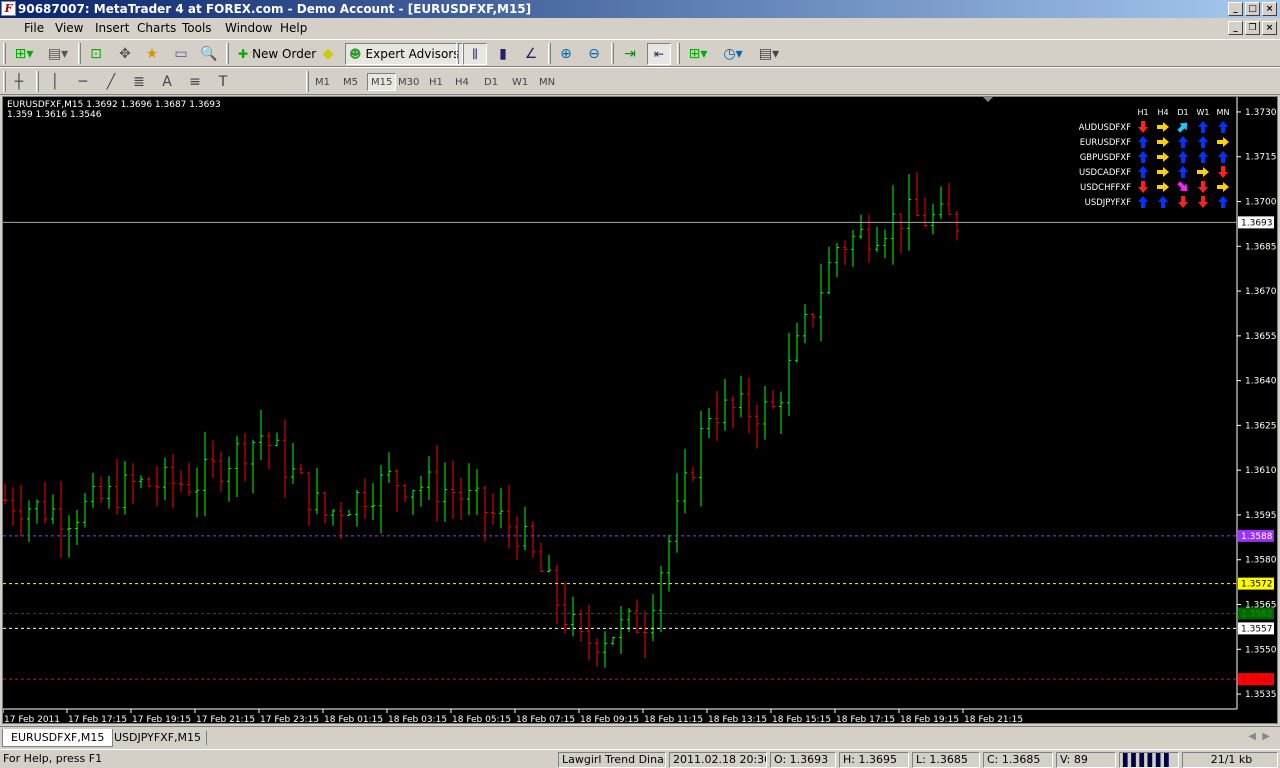 The width and height of the screenshot is (1280, 768). I want to click on new-order-button: ✚ New Order, so click(277, 54).